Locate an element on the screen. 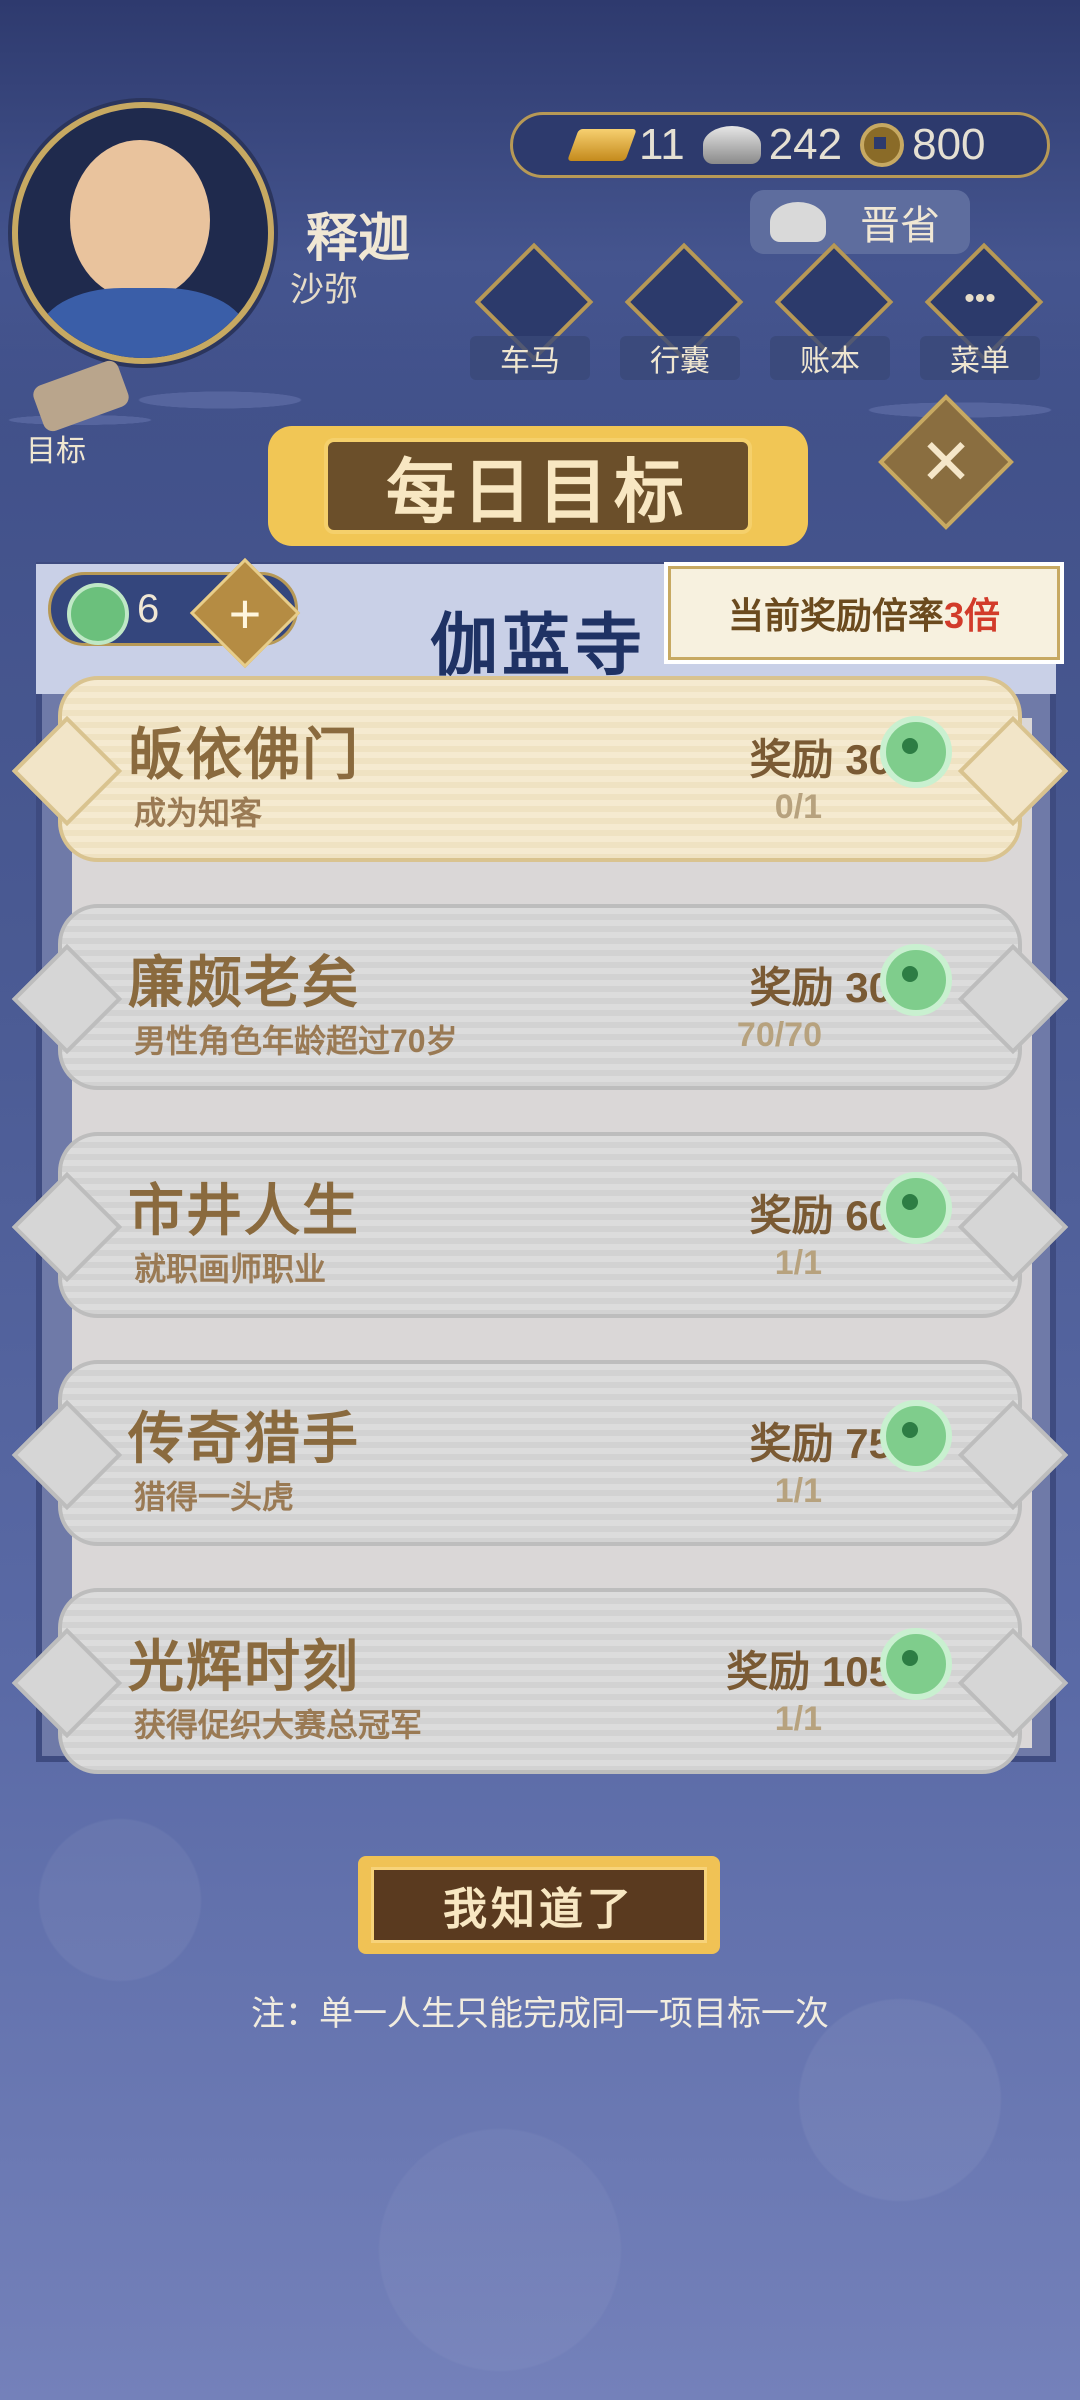 The height and width of the screenshot is (2400, 1080). coin-counter: 800 is located at coordinates (923, 145).